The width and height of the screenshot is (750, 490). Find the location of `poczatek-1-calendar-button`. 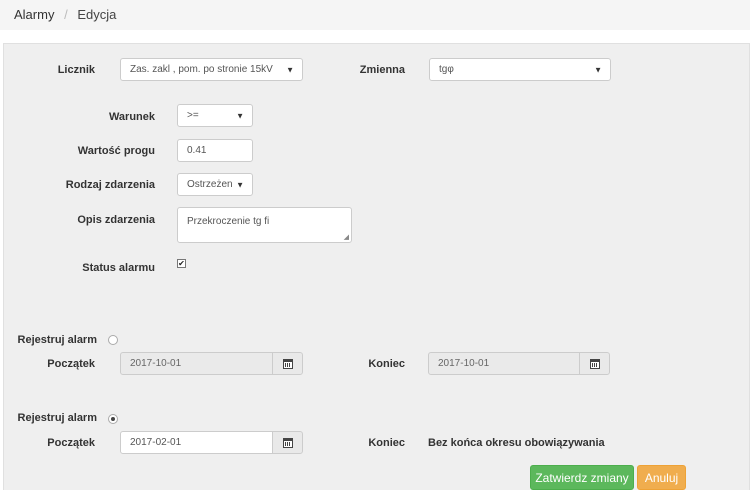

poczatek-1-calendar-button is located at coordinates (287, 363).